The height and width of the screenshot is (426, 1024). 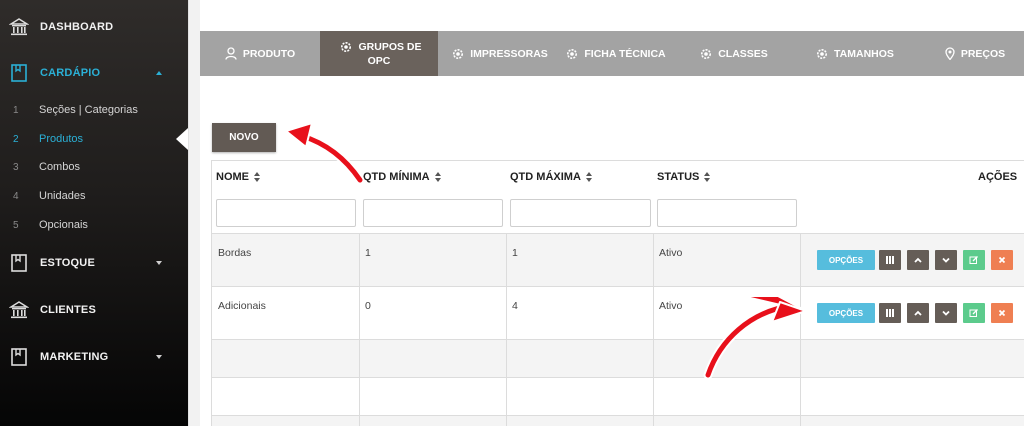 What do you see at coordinates (74, 357) in the screenshot?
I see `sidebar-item-label: MARKETING` at bounding box center [74, 357].